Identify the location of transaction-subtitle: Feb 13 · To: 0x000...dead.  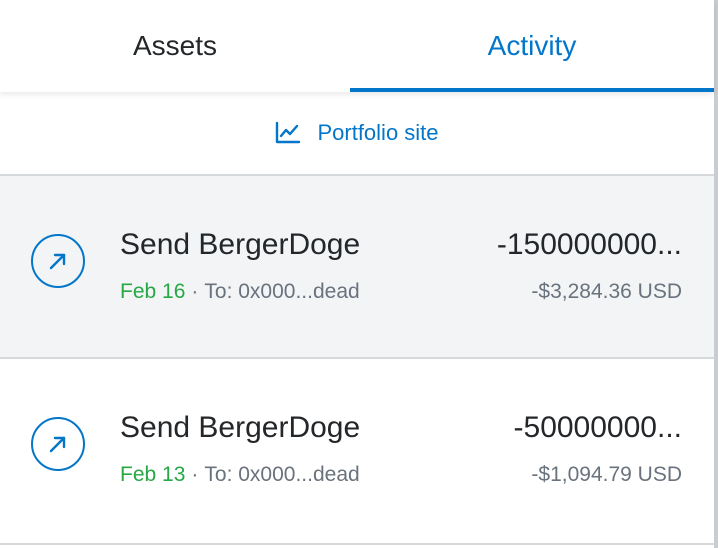
(240, 475).